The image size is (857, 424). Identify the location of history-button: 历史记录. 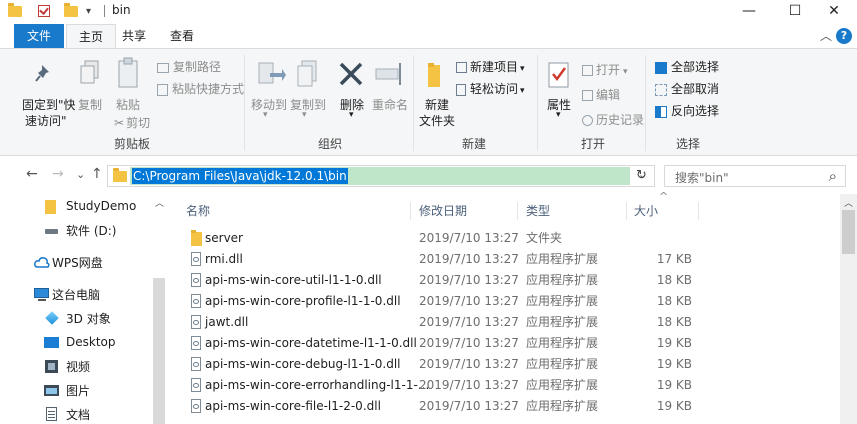
(613, 119).